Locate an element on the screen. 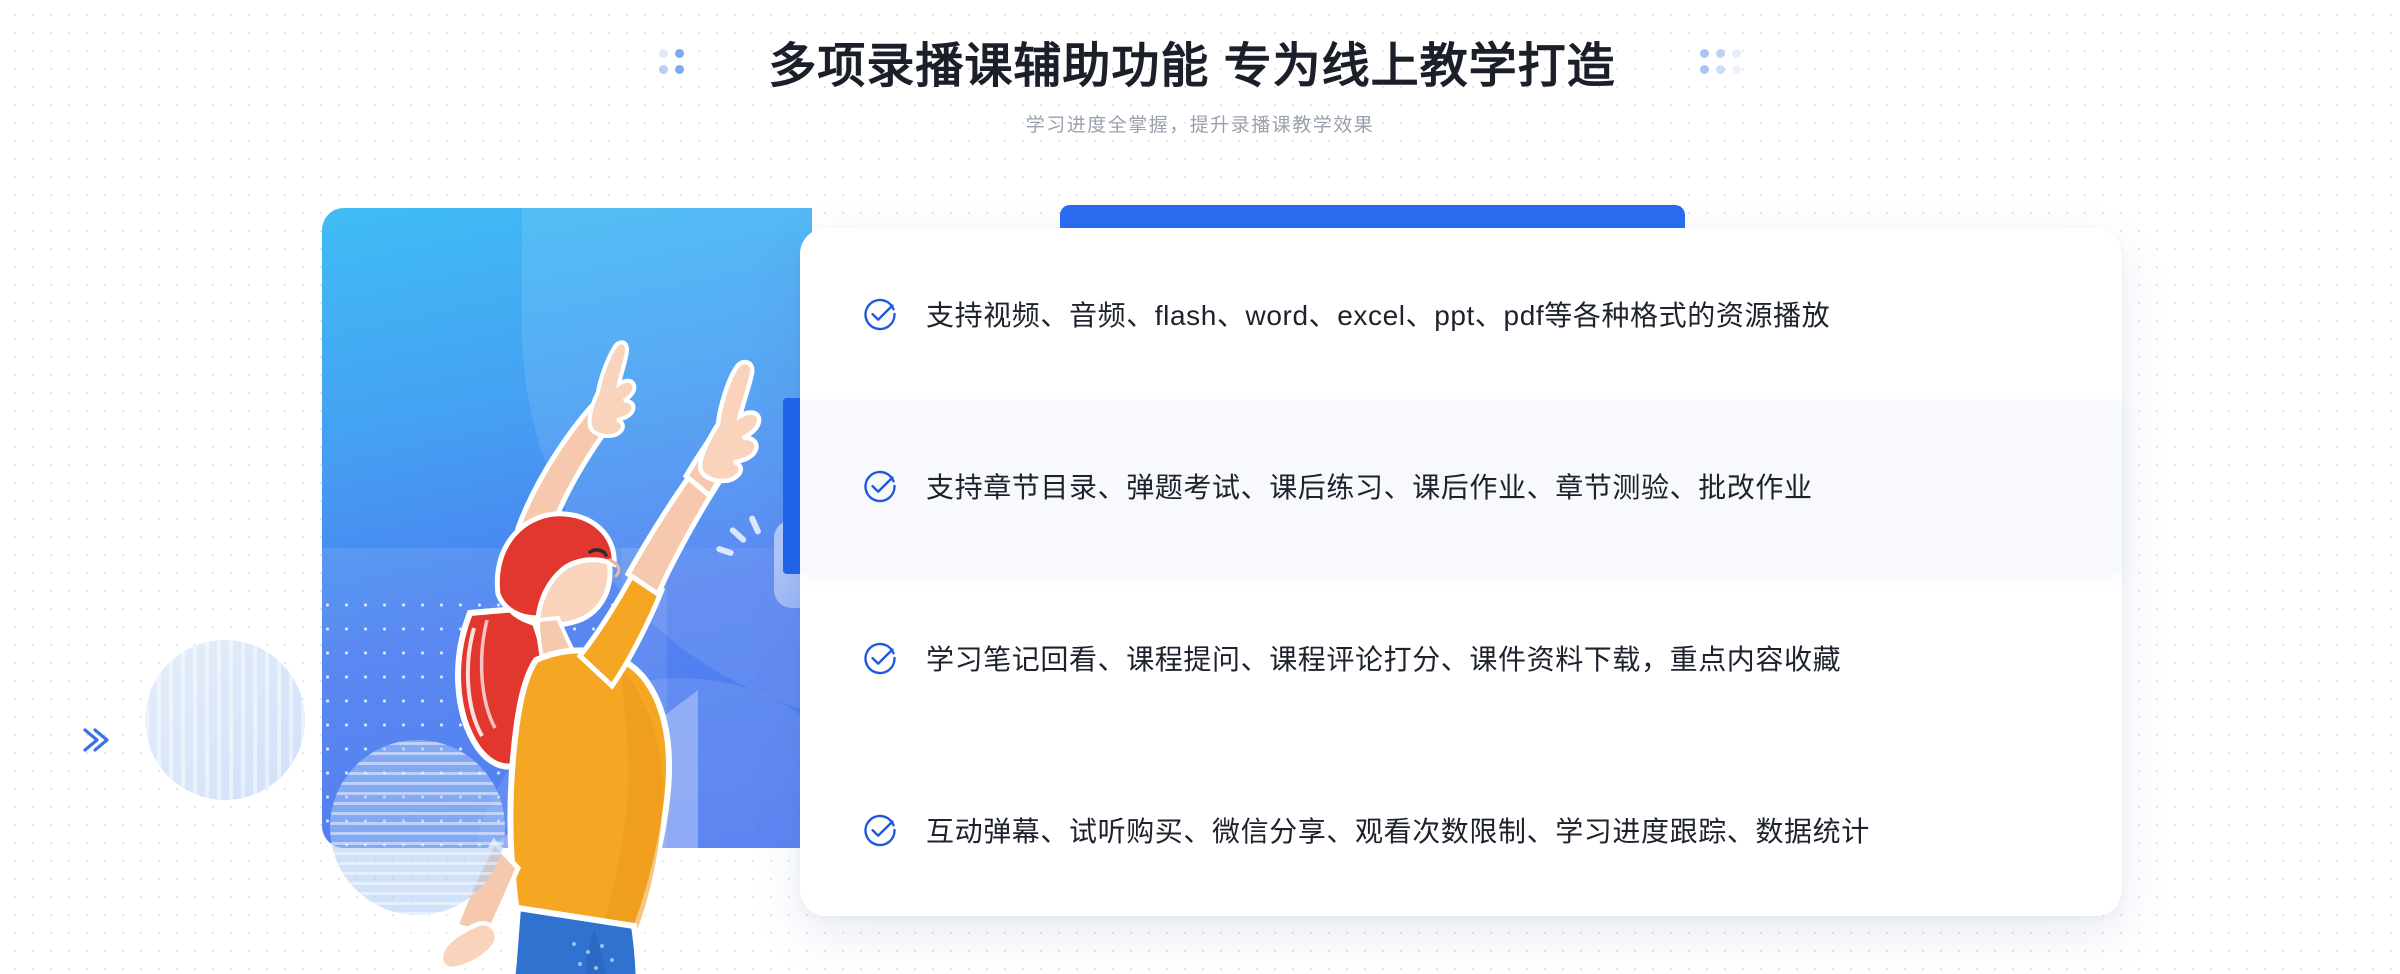 The image size is (2400, 974). feature-text: 支持章节目录、弹题考试、课后练习、课后作业、章节测验、批改作业 is located at coordinates (1369, 487).